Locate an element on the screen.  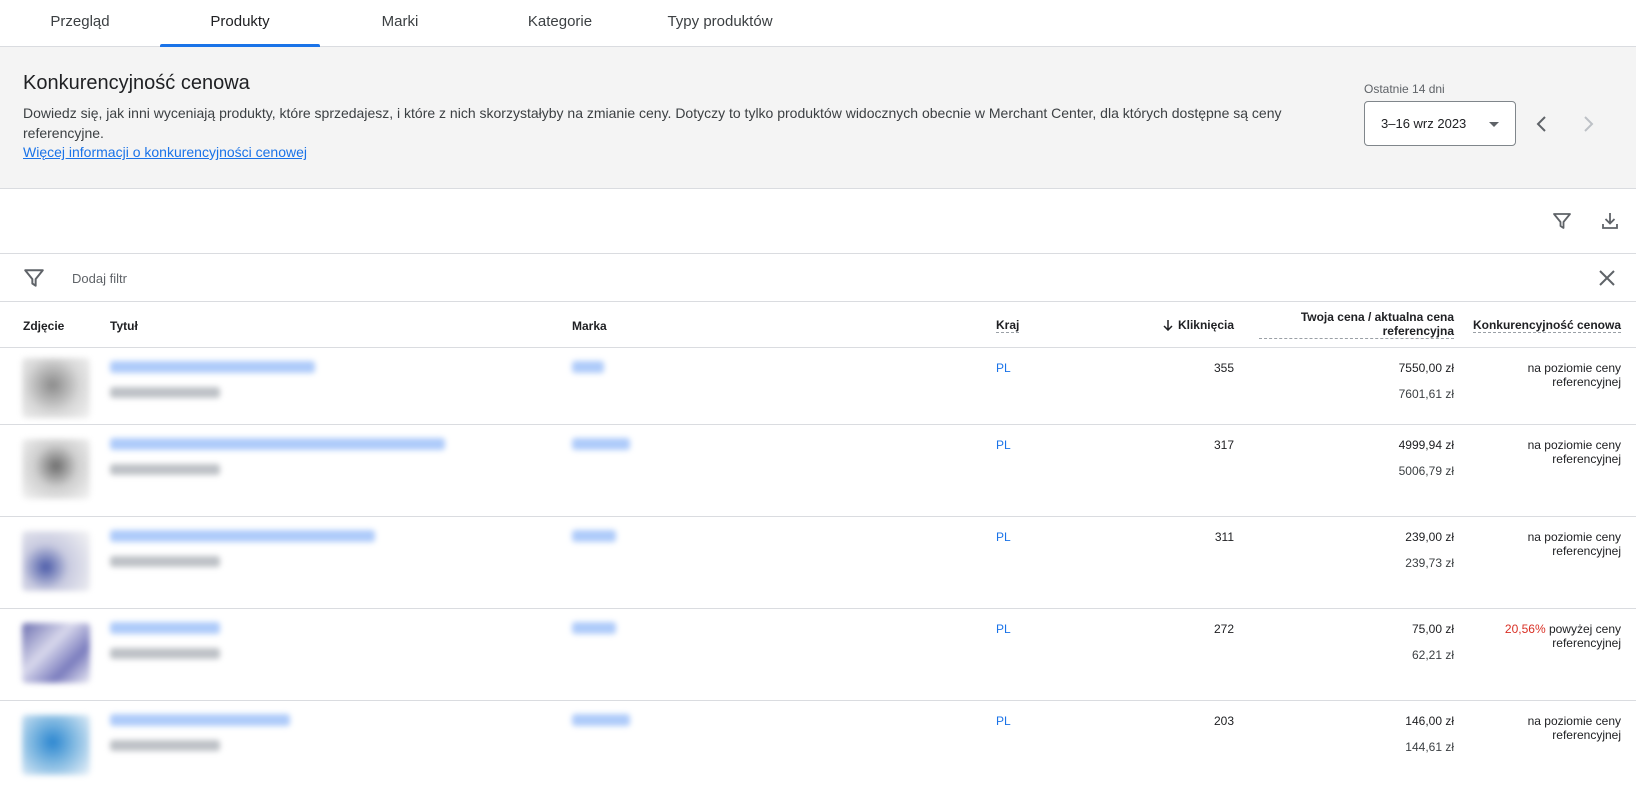
next-period-button is located at coordinates (1589, 124).